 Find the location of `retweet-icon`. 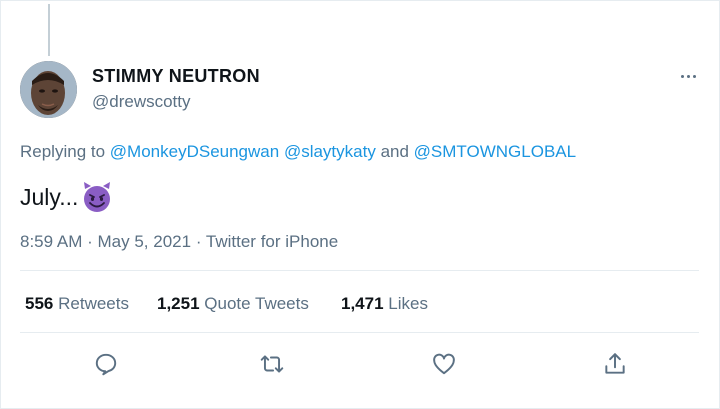

retweet-icon is located at coordinates (272, 364).